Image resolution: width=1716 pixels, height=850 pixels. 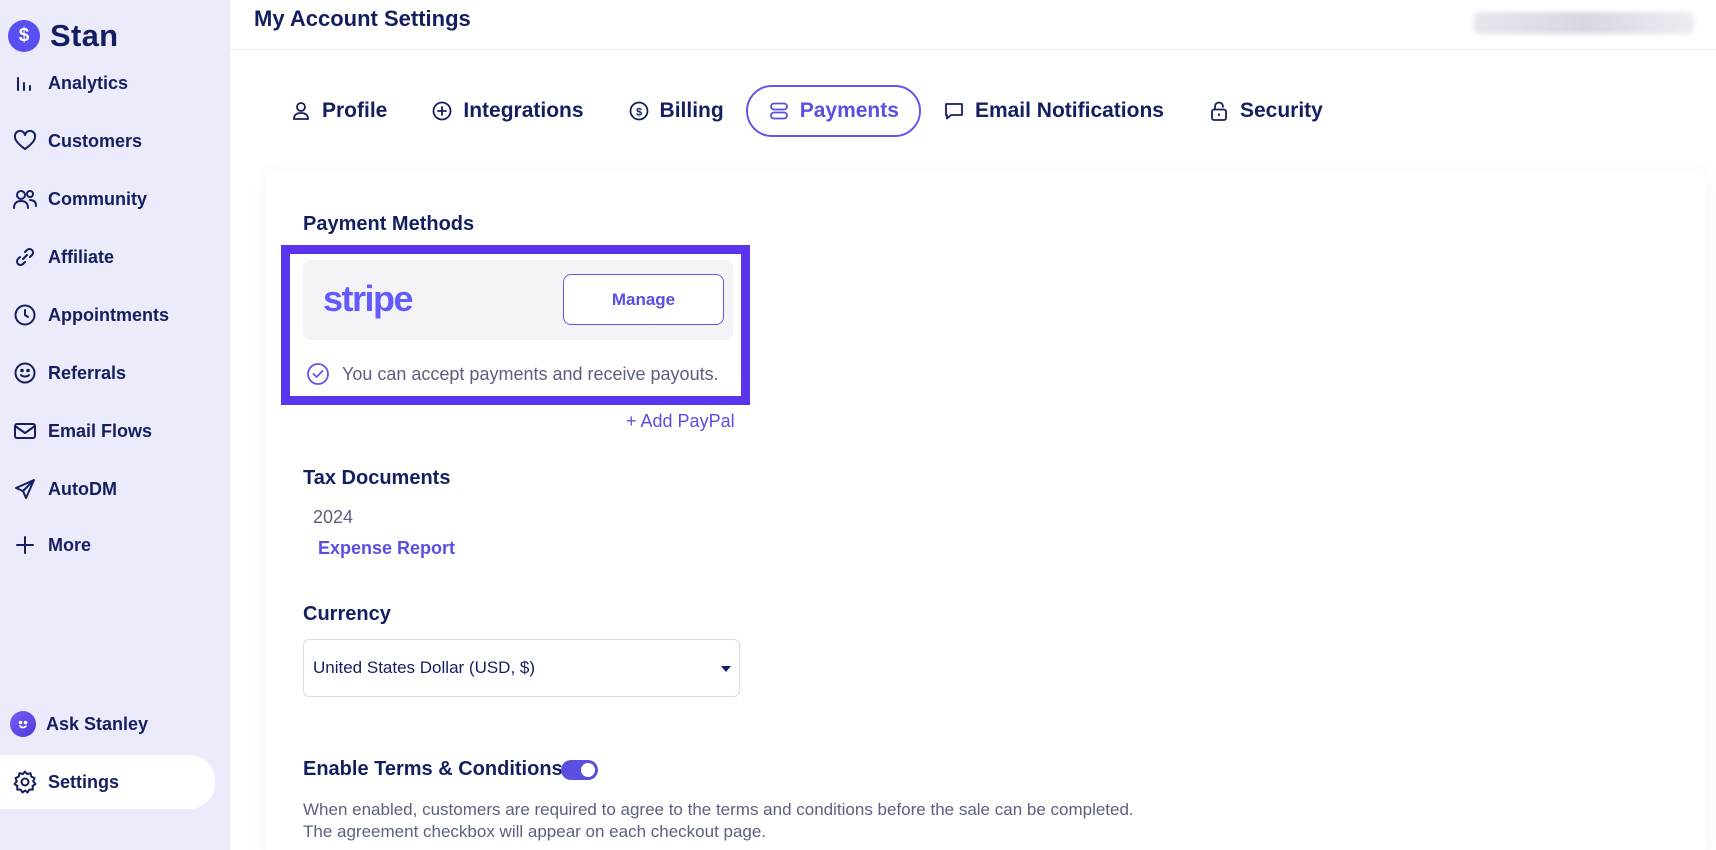 What do you see at coordinates (23, 724) in the screenshot?
I see `stanley-bot-icon` at bounding box center [23, 724].